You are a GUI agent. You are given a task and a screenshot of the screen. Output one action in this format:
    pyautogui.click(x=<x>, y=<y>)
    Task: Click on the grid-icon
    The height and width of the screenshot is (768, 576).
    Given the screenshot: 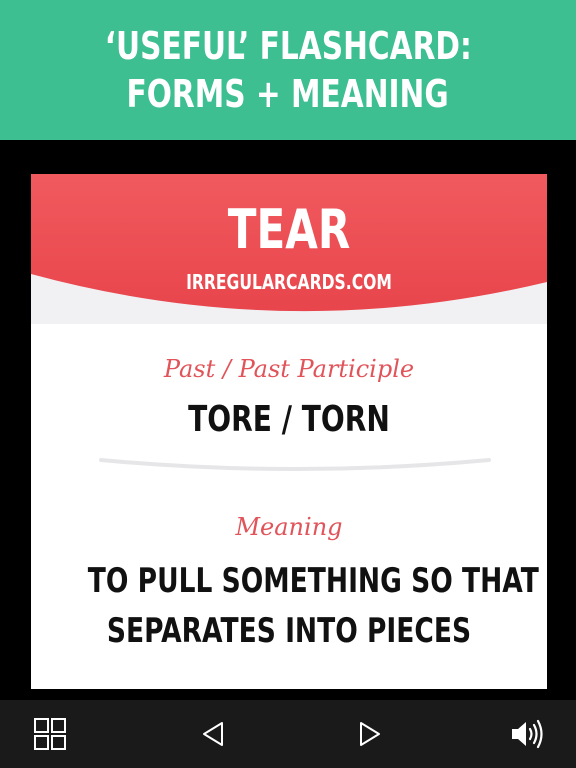 What is the action you would take?
    pyautogui.click(x=50, y=734)
    